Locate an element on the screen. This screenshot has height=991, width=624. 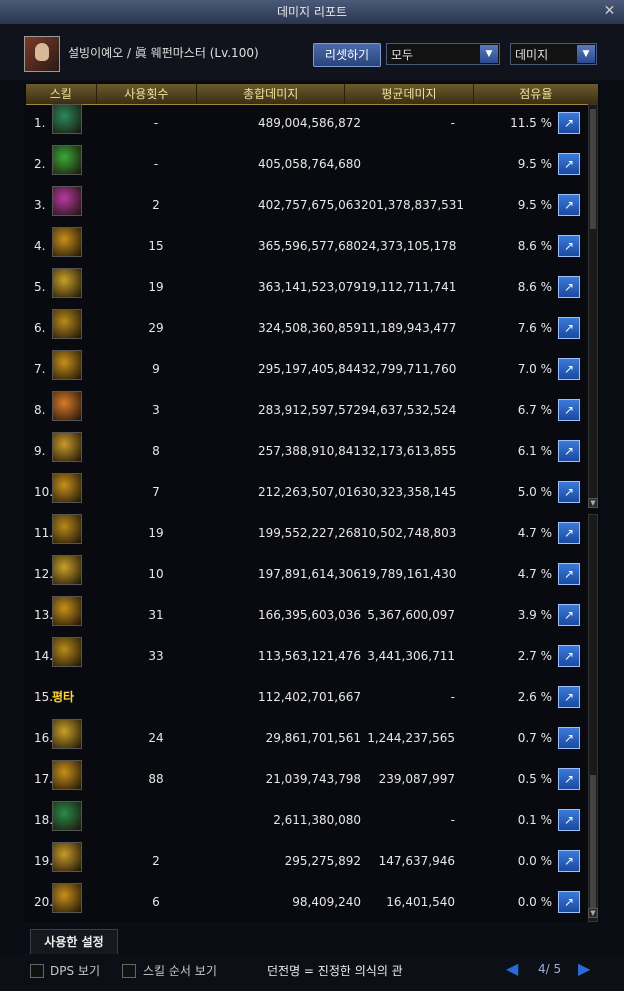
row-uses: 31 is located at coordinates (156, 615).